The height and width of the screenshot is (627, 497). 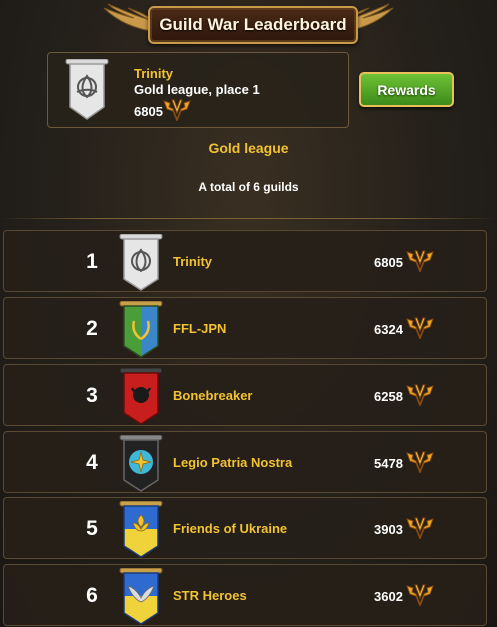 I want to click on bull-banner-icon, so click(x=141, y=396).